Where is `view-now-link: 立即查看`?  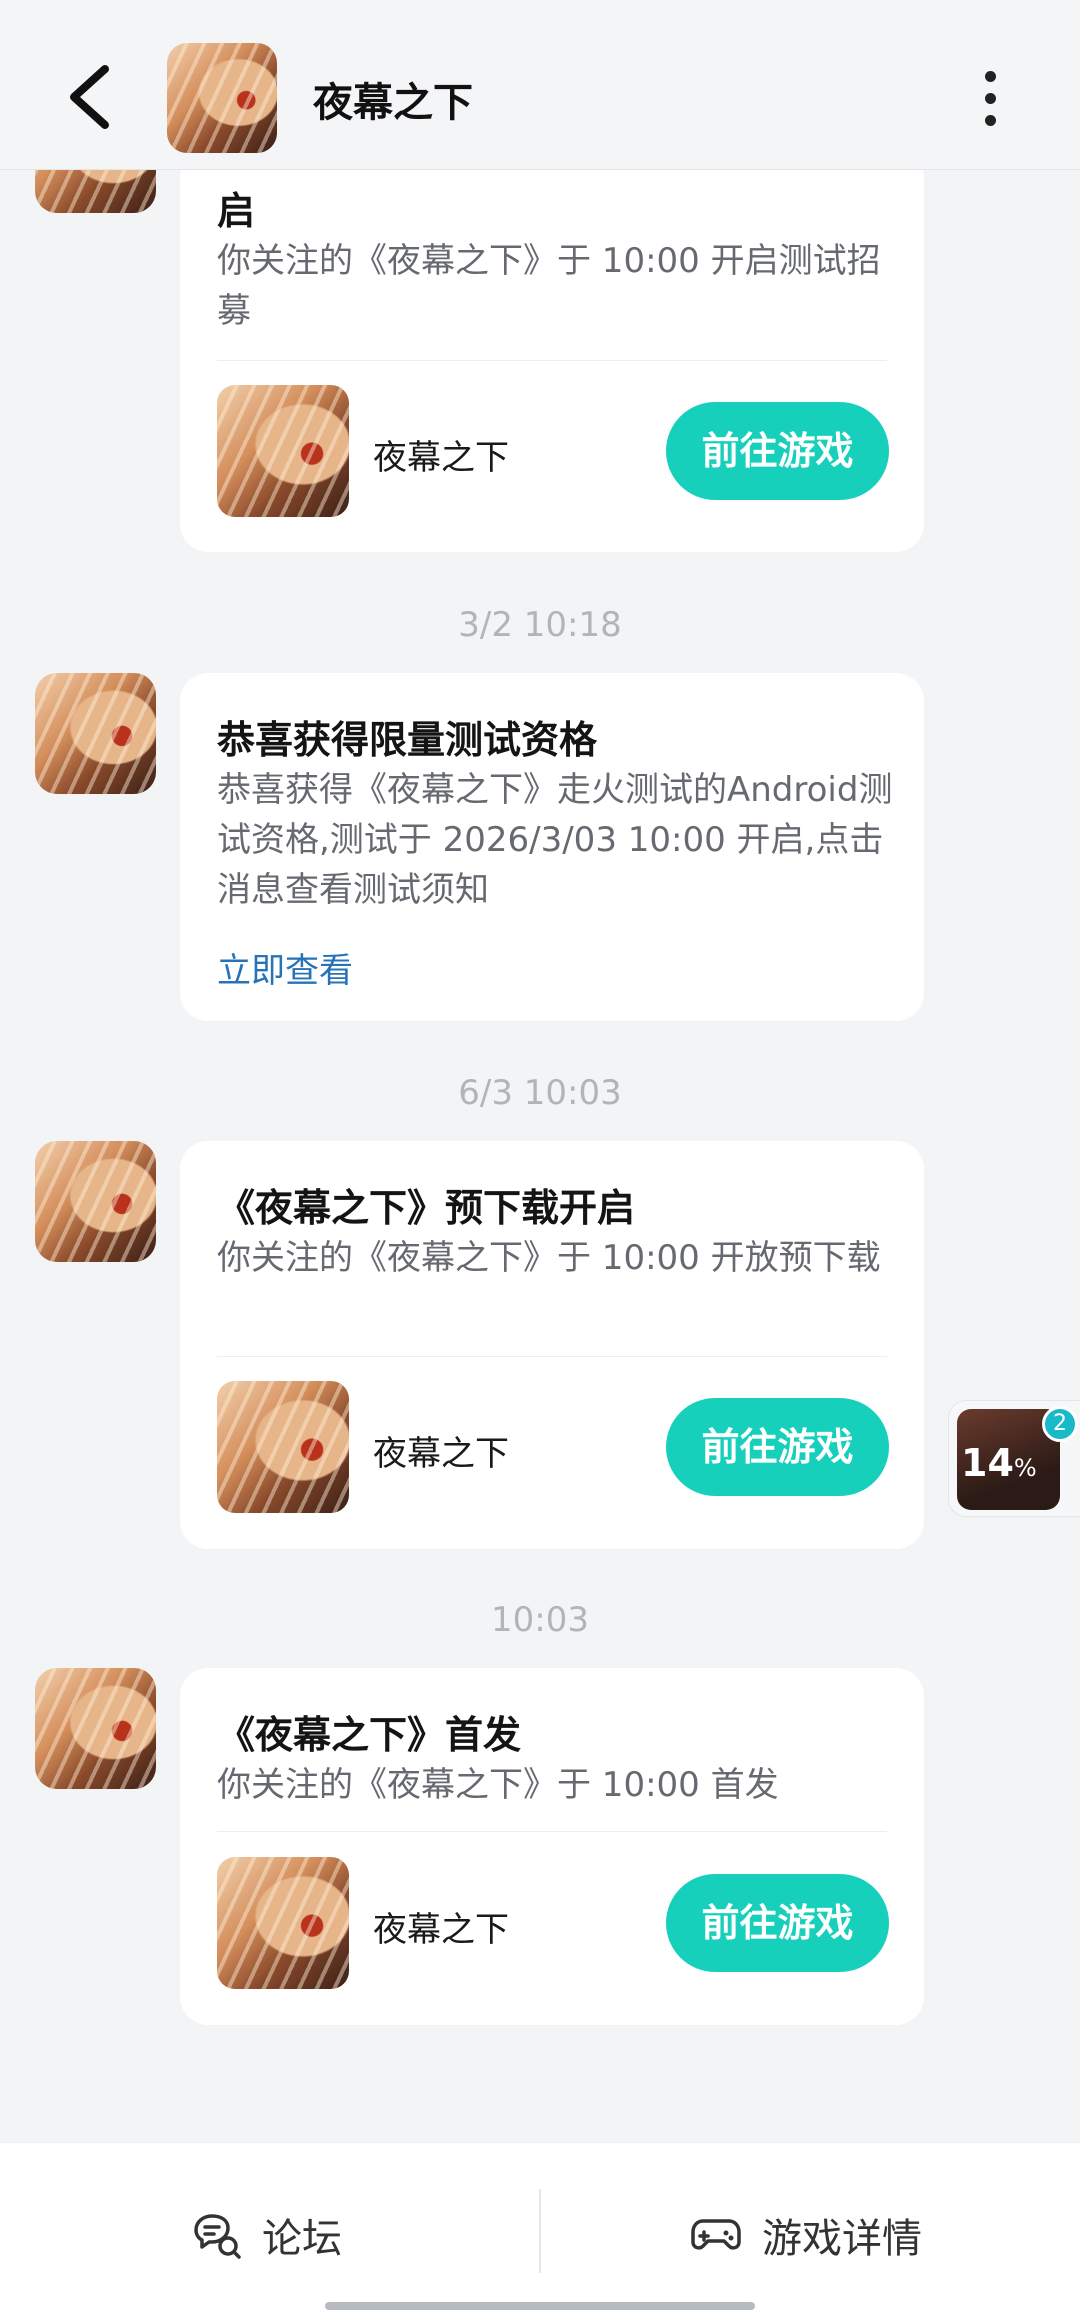 view-now-link: 立即查看 is located at coordinates (285, 967).